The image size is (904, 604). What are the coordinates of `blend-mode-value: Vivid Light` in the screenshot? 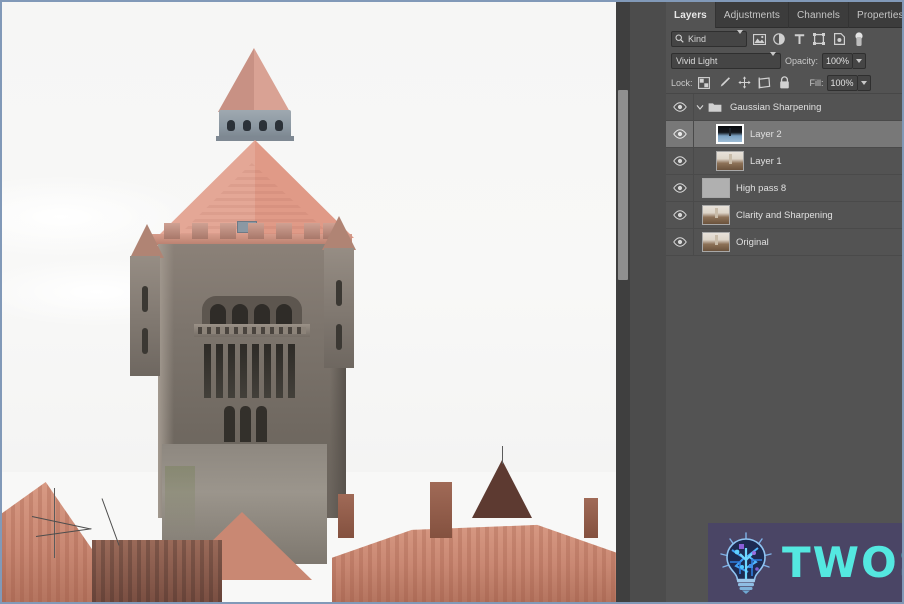 It's located at (697, 61).